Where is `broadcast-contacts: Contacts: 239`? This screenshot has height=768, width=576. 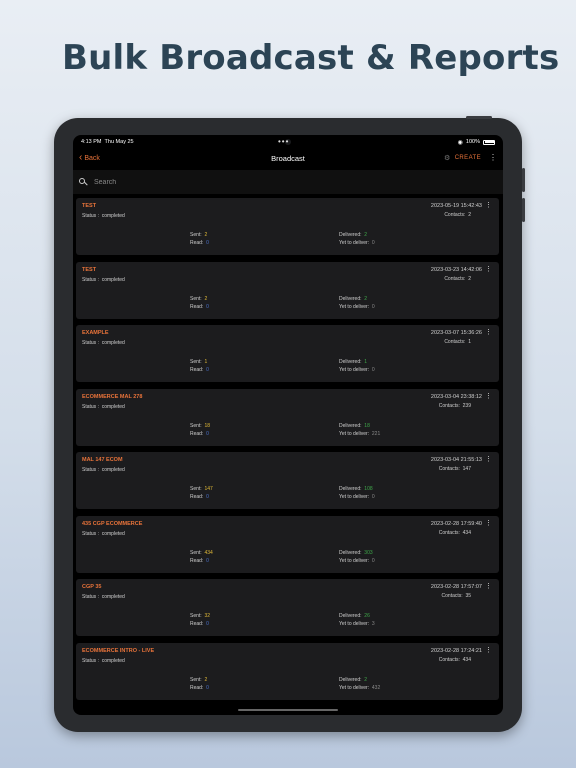
broadcast-contacts: Contacts: 239 is located at coordinates (454, 405).